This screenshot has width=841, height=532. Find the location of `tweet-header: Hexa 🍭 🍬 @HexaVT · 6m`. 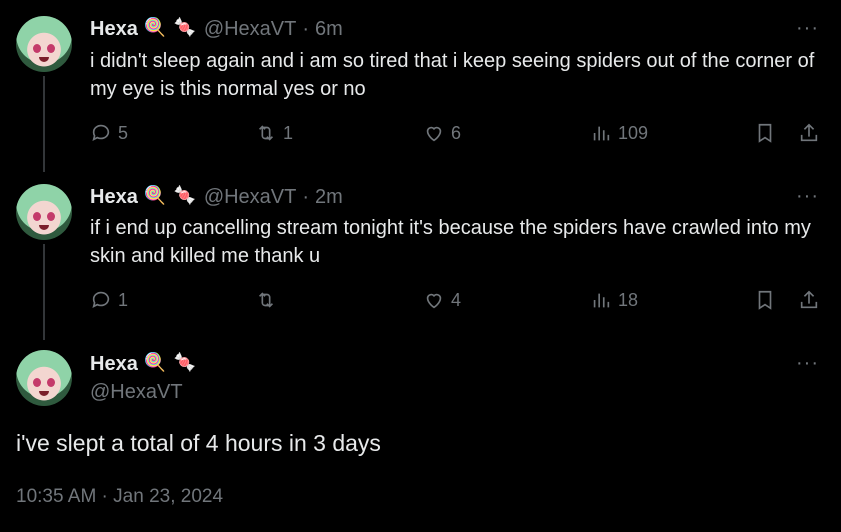

tweet-header: Hexa 🍭 🍬 @HexaVT · 6m is located at coordinates (216, 29).